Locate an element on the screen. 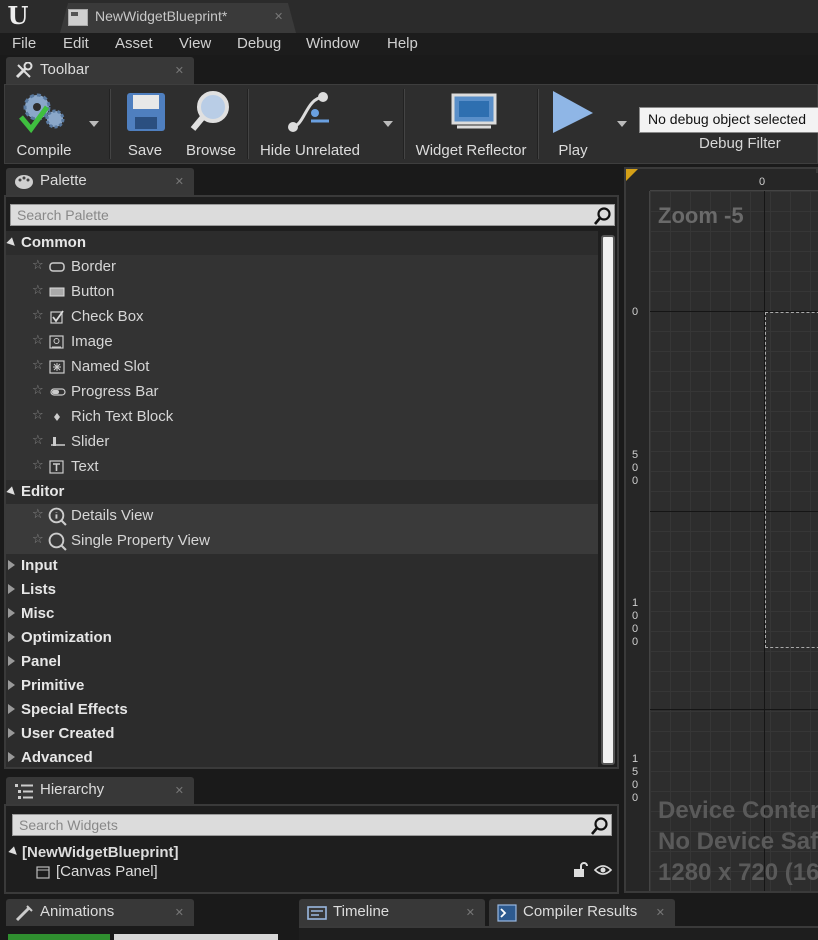 The image size is (818, 940). palette-category-special-effects: Special Effects is located at coordinates (302, 710).